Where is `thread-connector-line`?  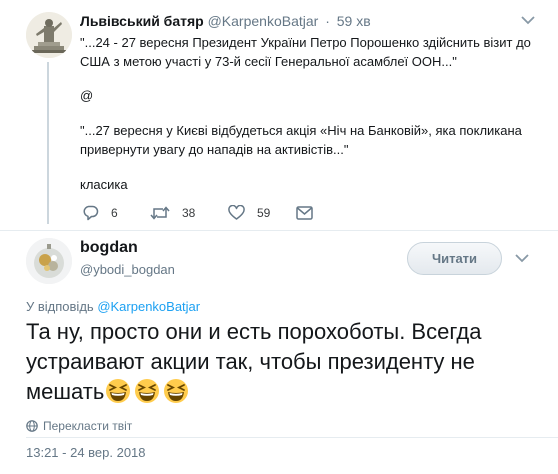 thread-connector-line is located at coordinates (48, 143).